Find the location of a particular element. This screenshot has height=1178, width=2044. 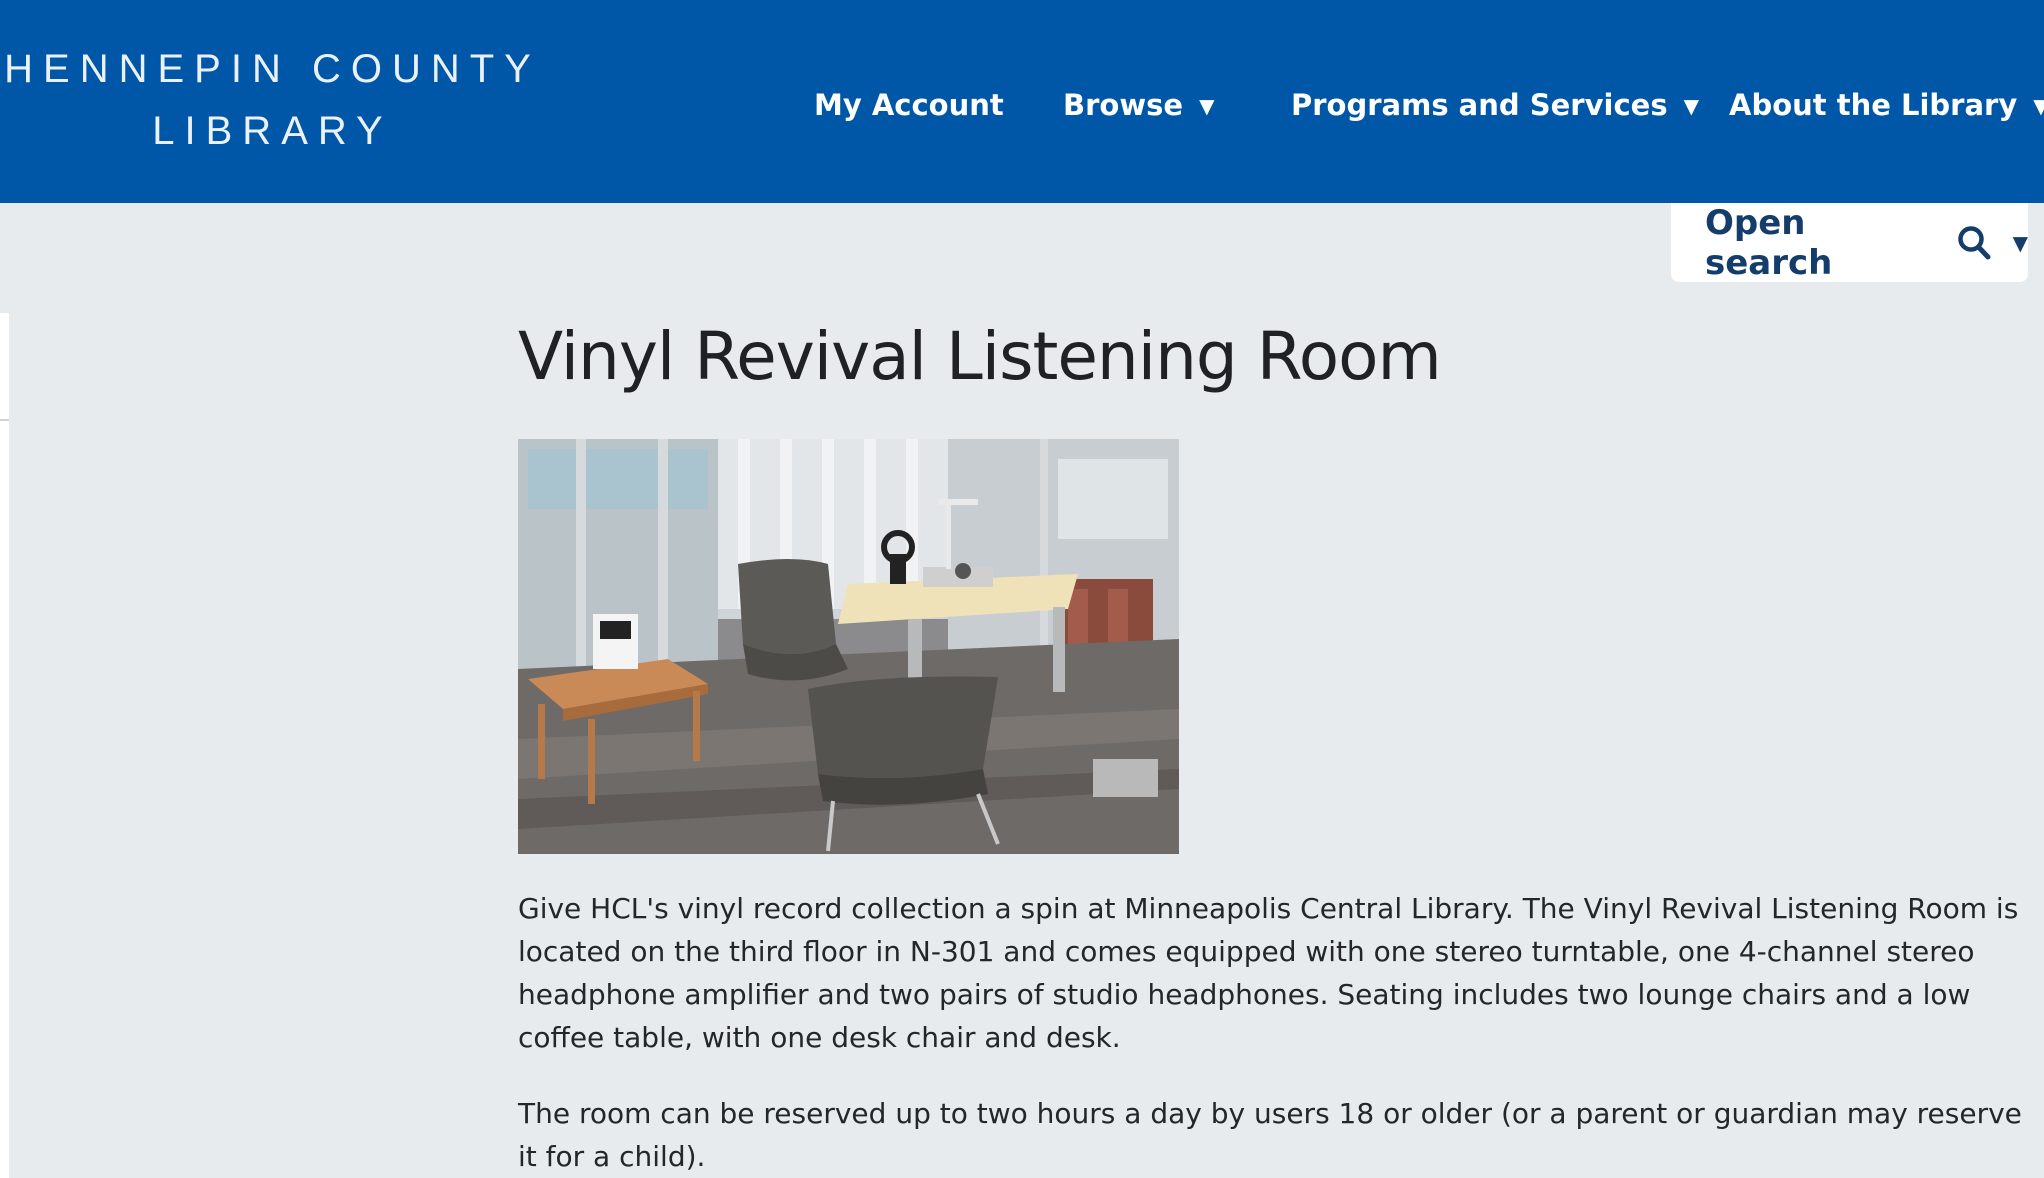

nav-my-account: My Account is located at coordinates (909, 105).